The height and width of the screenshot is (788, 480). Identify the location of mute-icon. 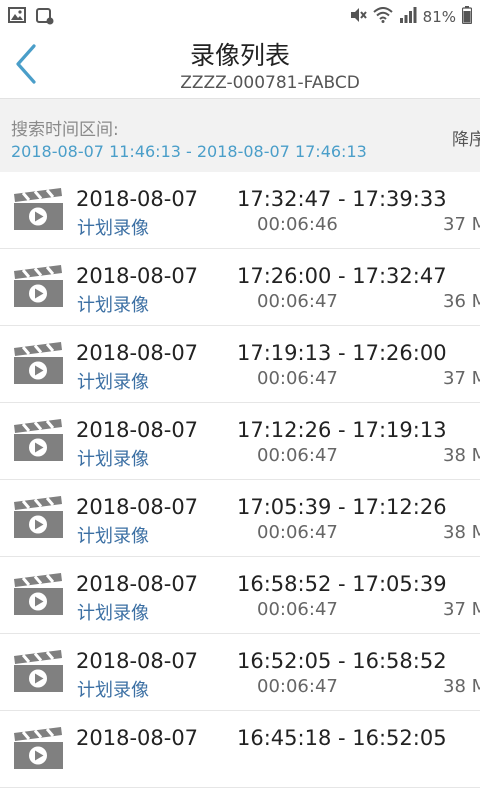
(358, 17).